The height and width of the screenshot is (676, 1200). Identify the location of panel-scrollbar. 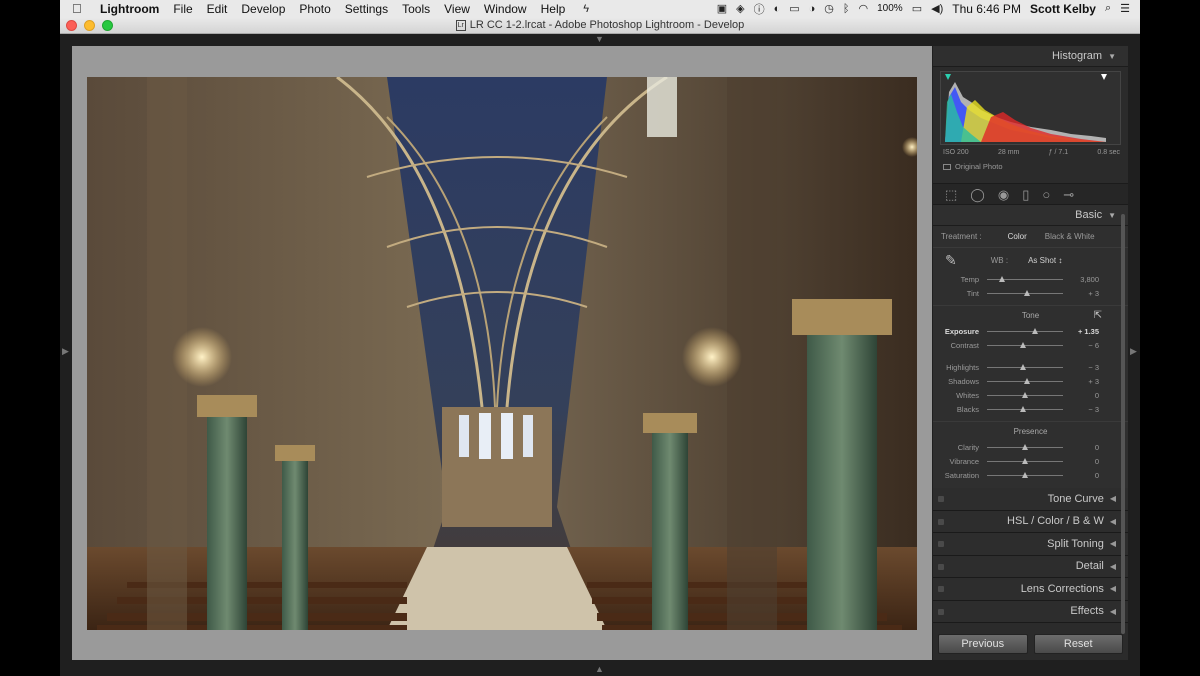
(1123, 424).